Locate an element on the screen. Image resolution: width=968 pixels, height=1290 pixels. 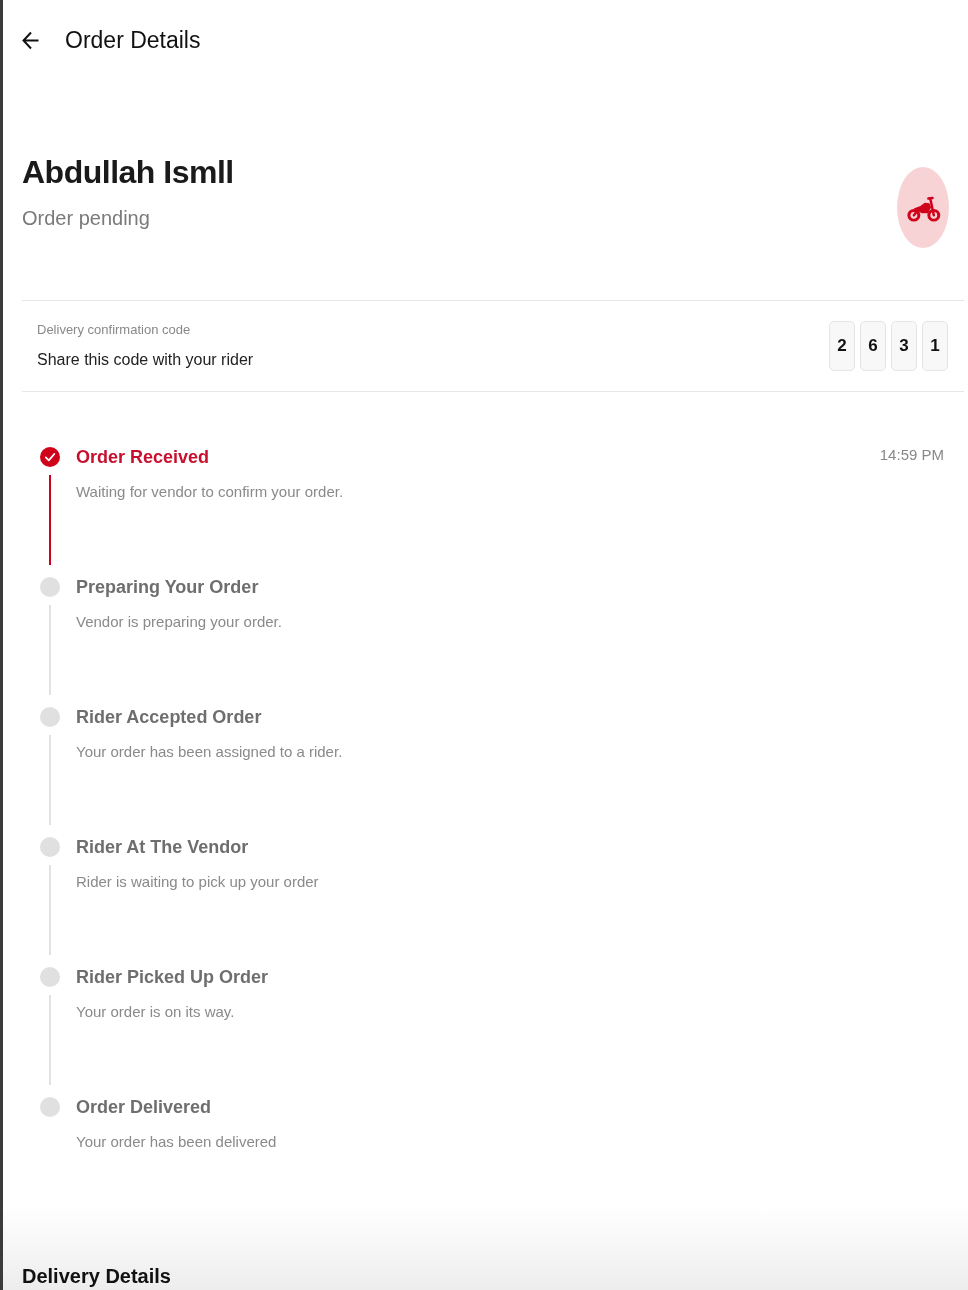
step-title: Rider Picked Up Order is located at coordinates (172, 977).